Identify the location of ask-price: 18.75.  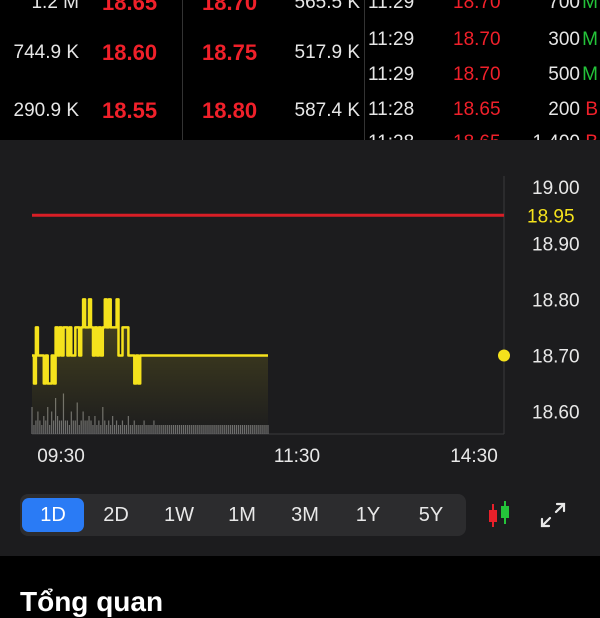
(230, 52).